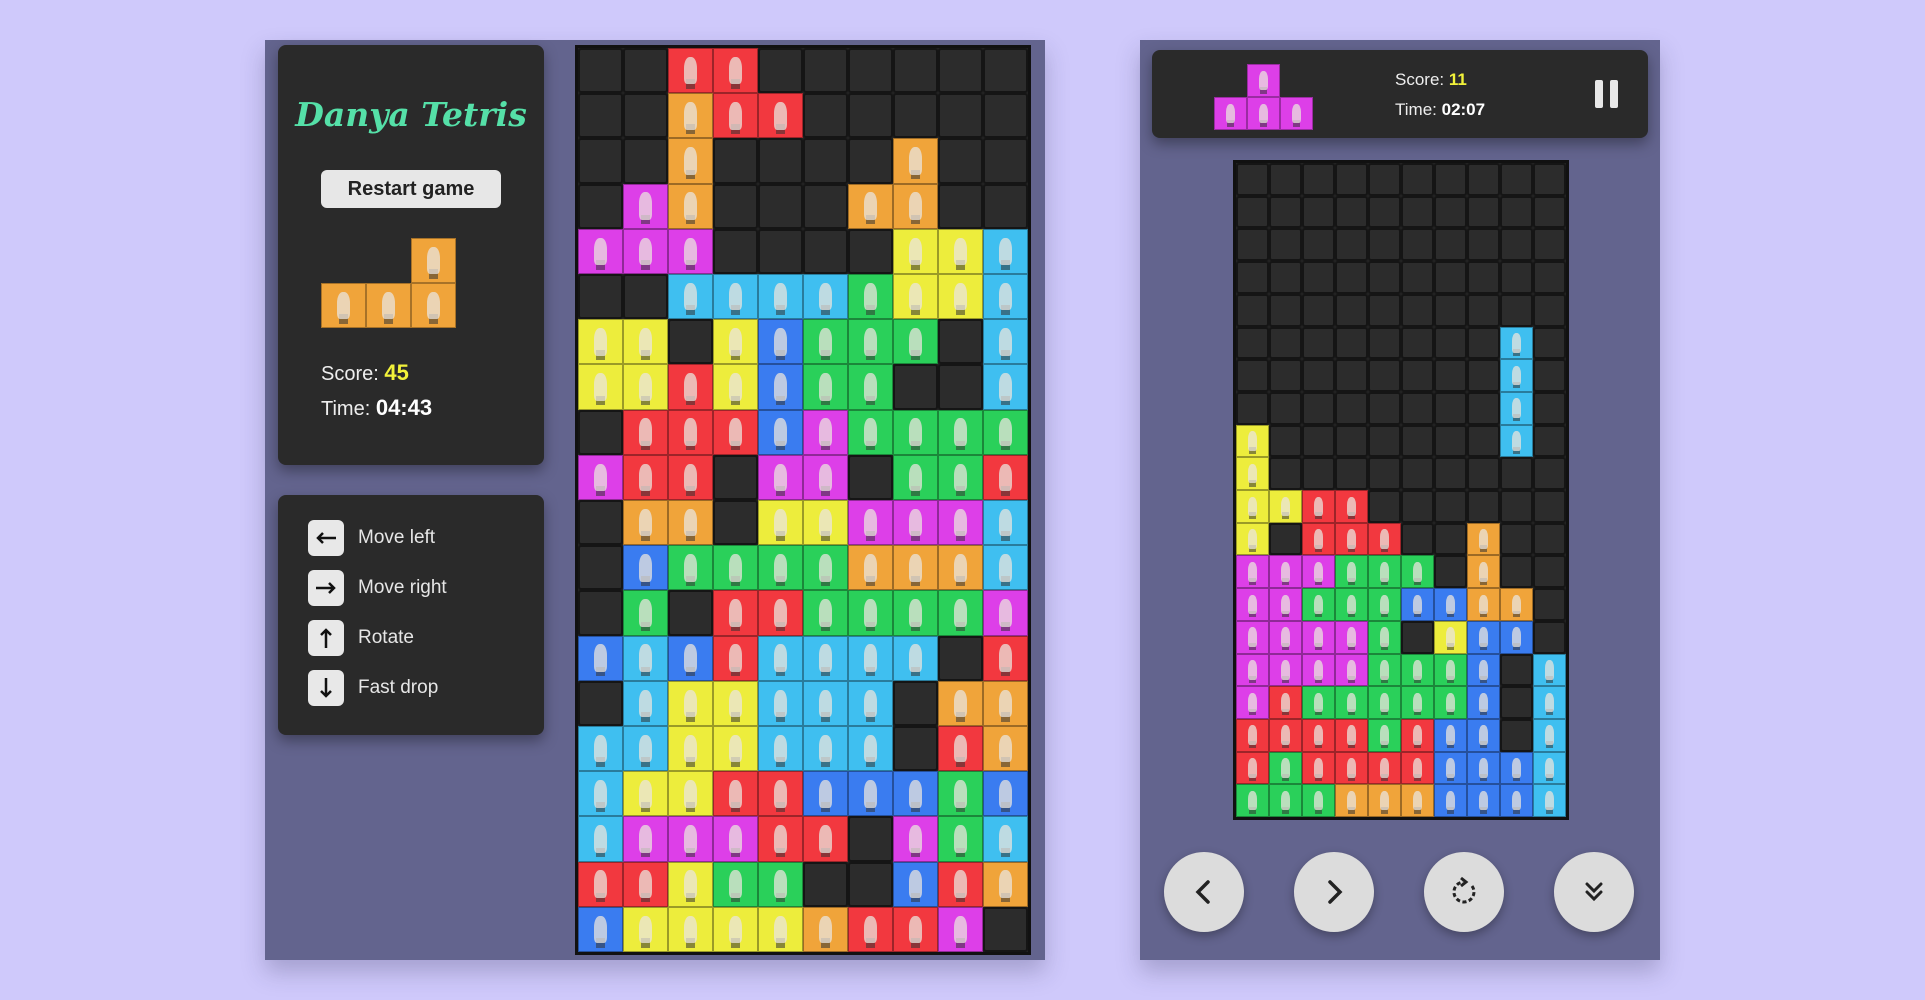  What do you see at coordinates (1230, 80) in the screenshot?
I see `next-piece-gap` at bounding box center [1230, 80].